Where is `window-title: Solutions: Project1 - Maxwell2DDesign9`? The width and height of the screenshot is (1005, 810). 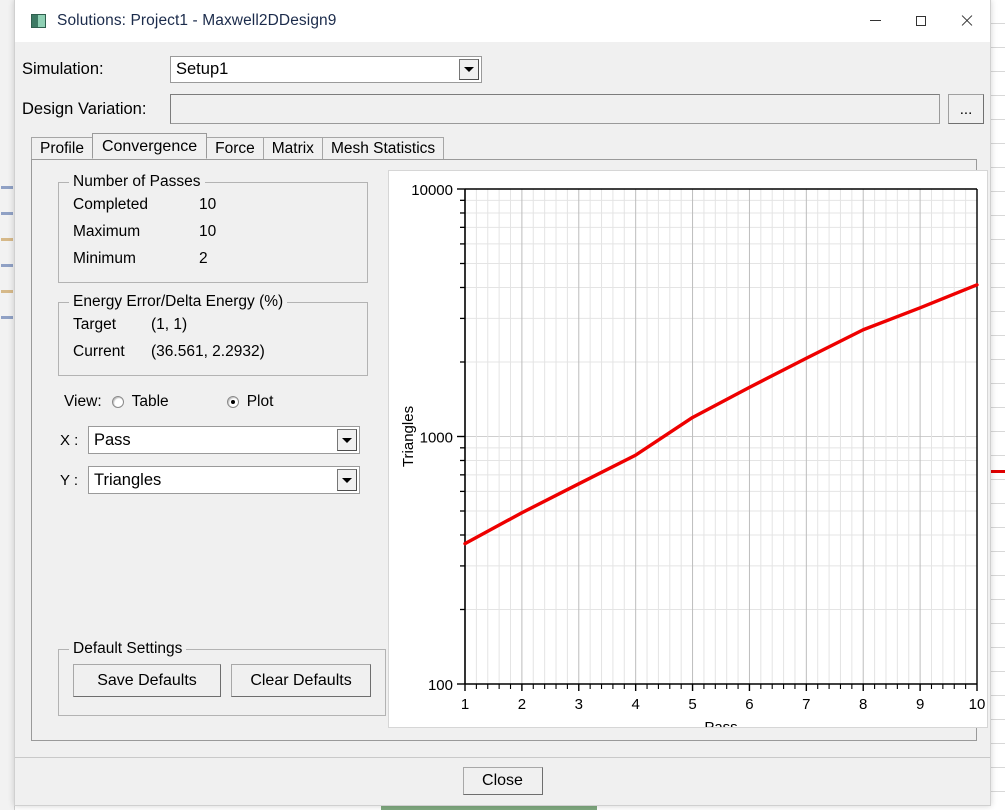 window-title: Solutions: Project1 - Maxwell2DDesign9 is located at coordinates (197, 20).